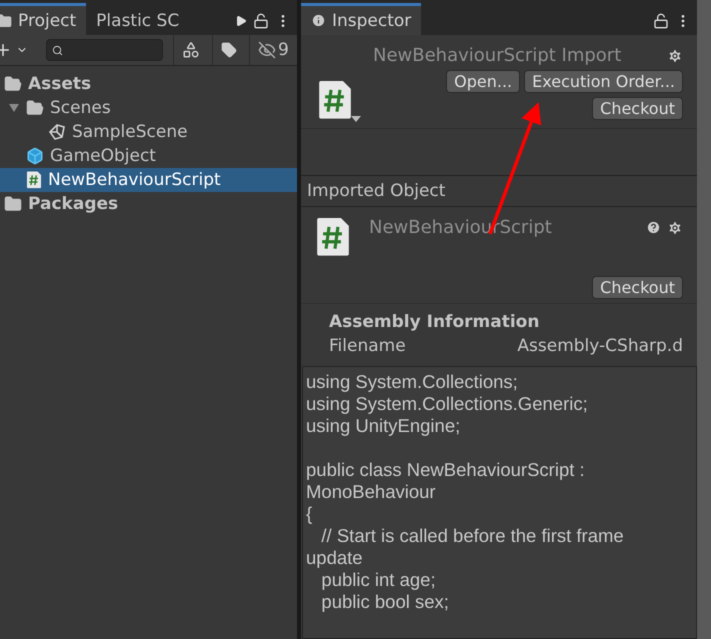 Image resolution: width=711 pixels, height=639 pixels. Describe the element at coordinates (57, 50) in the screenshot. I see `search-icon` at that location.